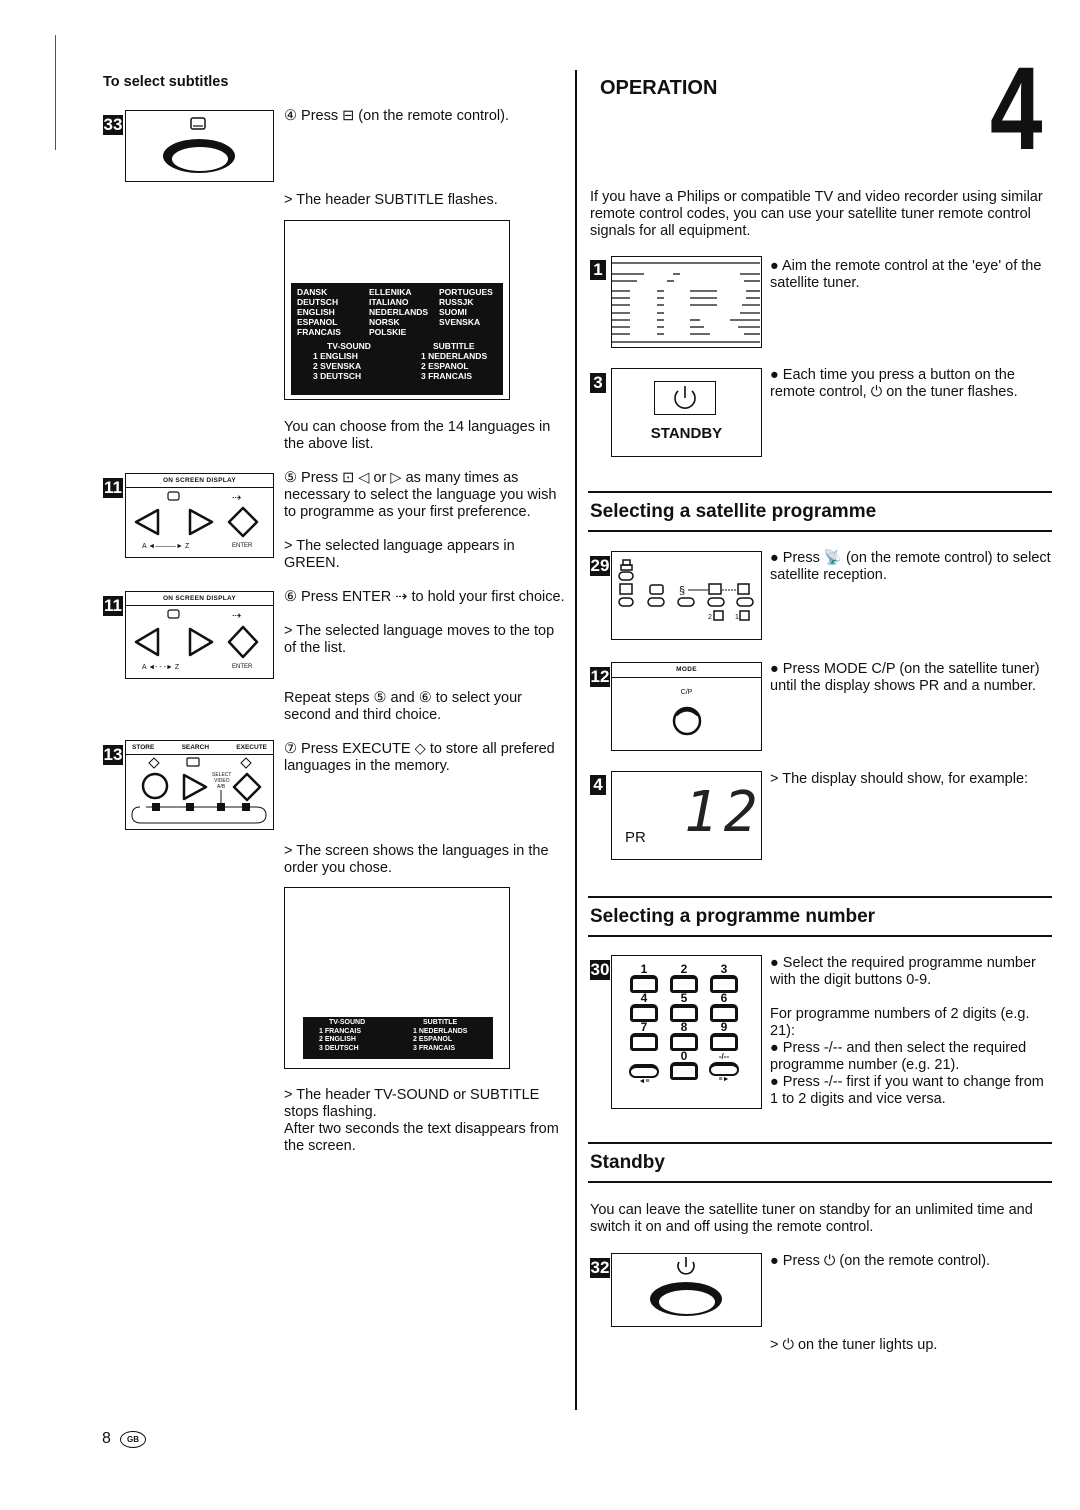 This screenshot has height=1510, width=1080. Describe the element at coordinates (243, 642) in the screenshot. I see `enter-diamond-icon` at that location.